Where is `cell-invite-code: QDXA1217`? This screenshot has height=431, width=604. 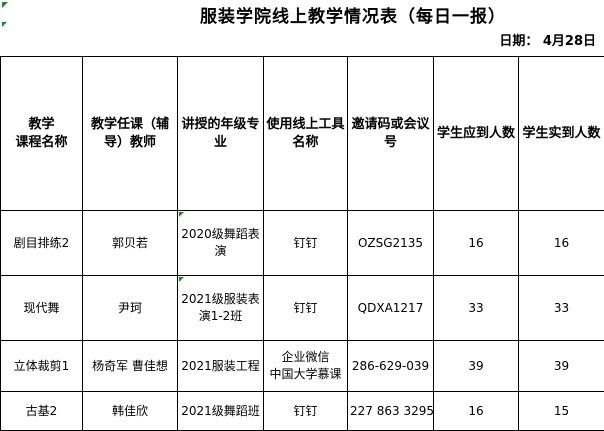
cell-invite-code: QDXA1217 is located at coordinates (391, 308).